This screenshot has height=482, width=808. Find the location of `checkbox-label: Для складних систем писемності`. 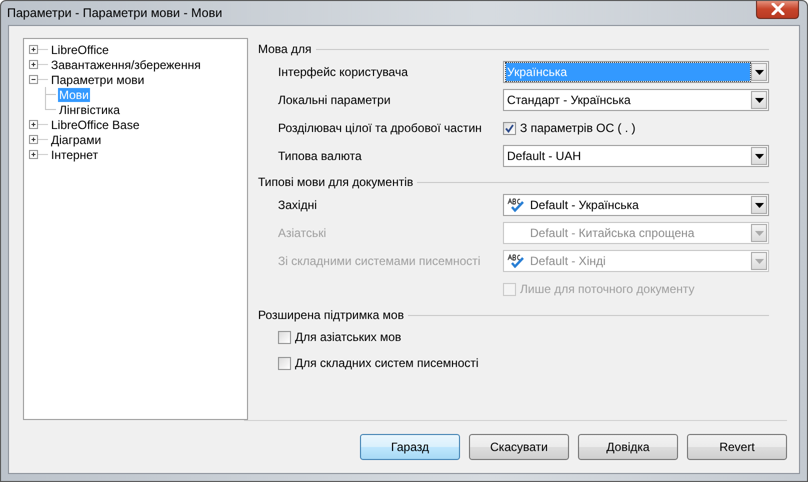

checkbox-label: Для складних систем писемності is located at coordinates (387, 363).